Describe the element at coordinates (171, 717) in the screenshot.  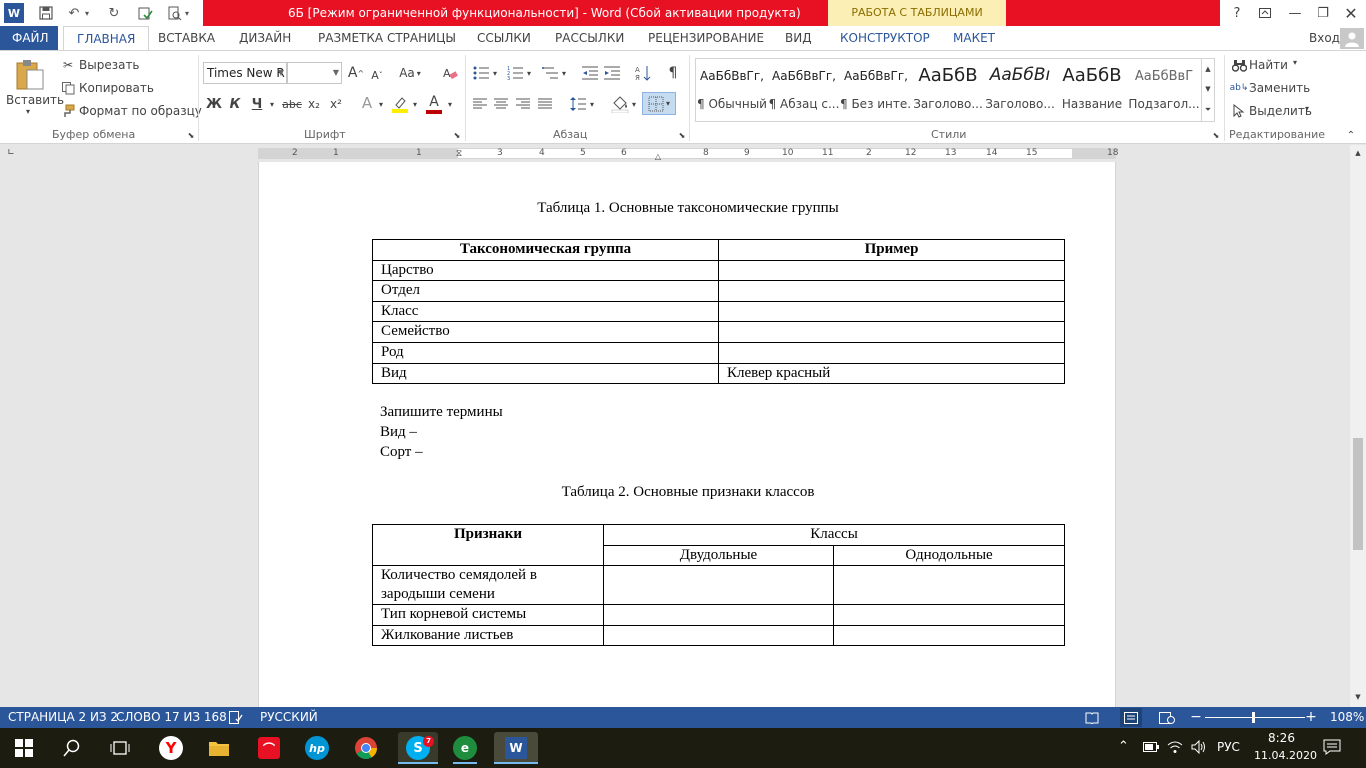
I see `word-count-status: СЛОВО 17 ИЗ 168` at that location.